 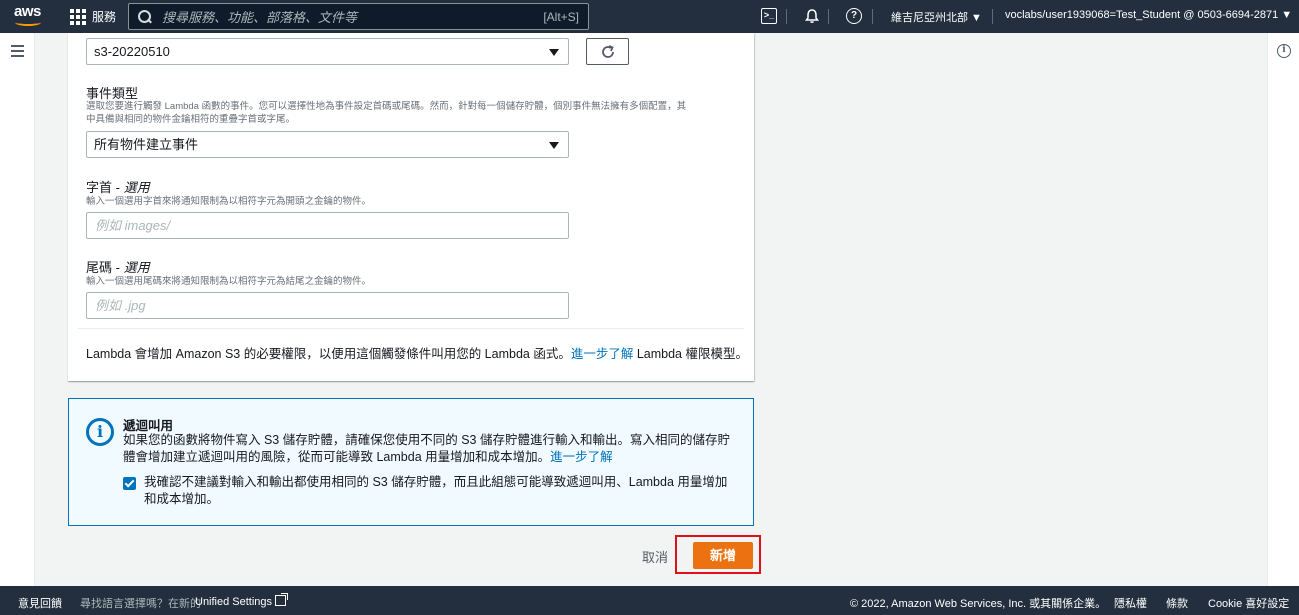 I want to click on aws-logo: aws, so click(x=29, y=16).